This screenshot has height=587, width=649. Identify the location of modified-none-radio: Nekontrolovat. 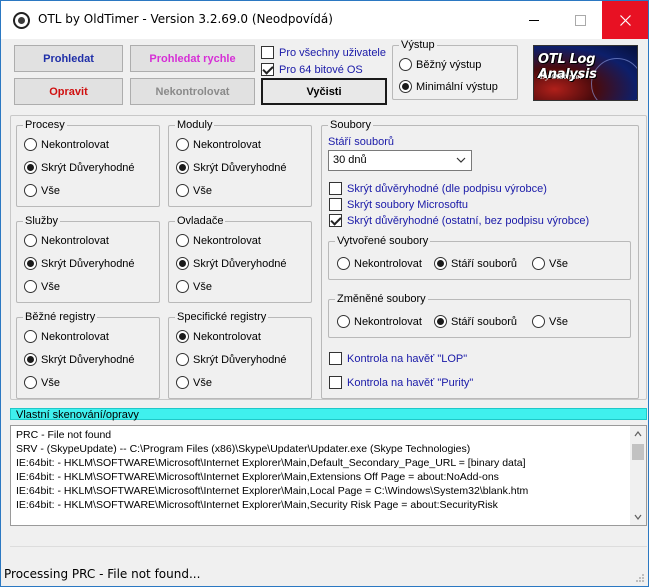
(379, 321).